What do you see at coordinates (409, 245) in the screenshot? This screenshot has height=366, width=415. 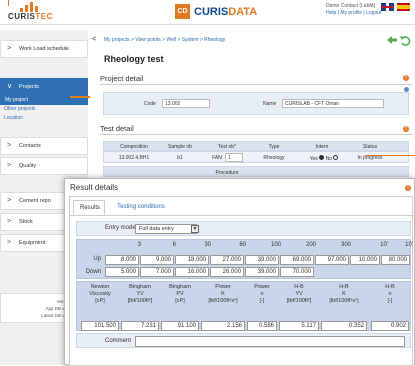 I see `speed-header: 10'` at bounding box center [409, 245].